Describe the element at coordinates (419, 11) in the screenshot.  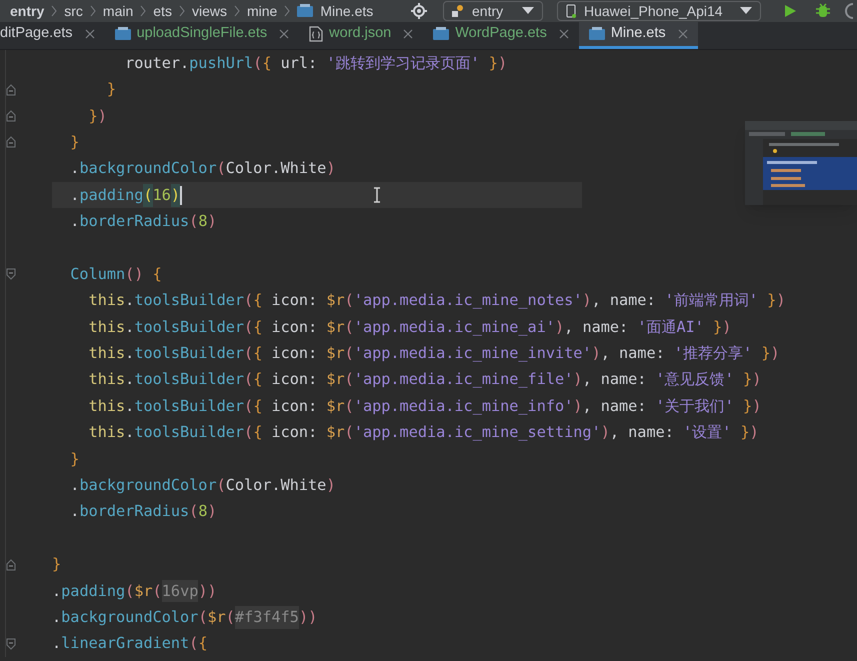
I see `target-icon` at that location.